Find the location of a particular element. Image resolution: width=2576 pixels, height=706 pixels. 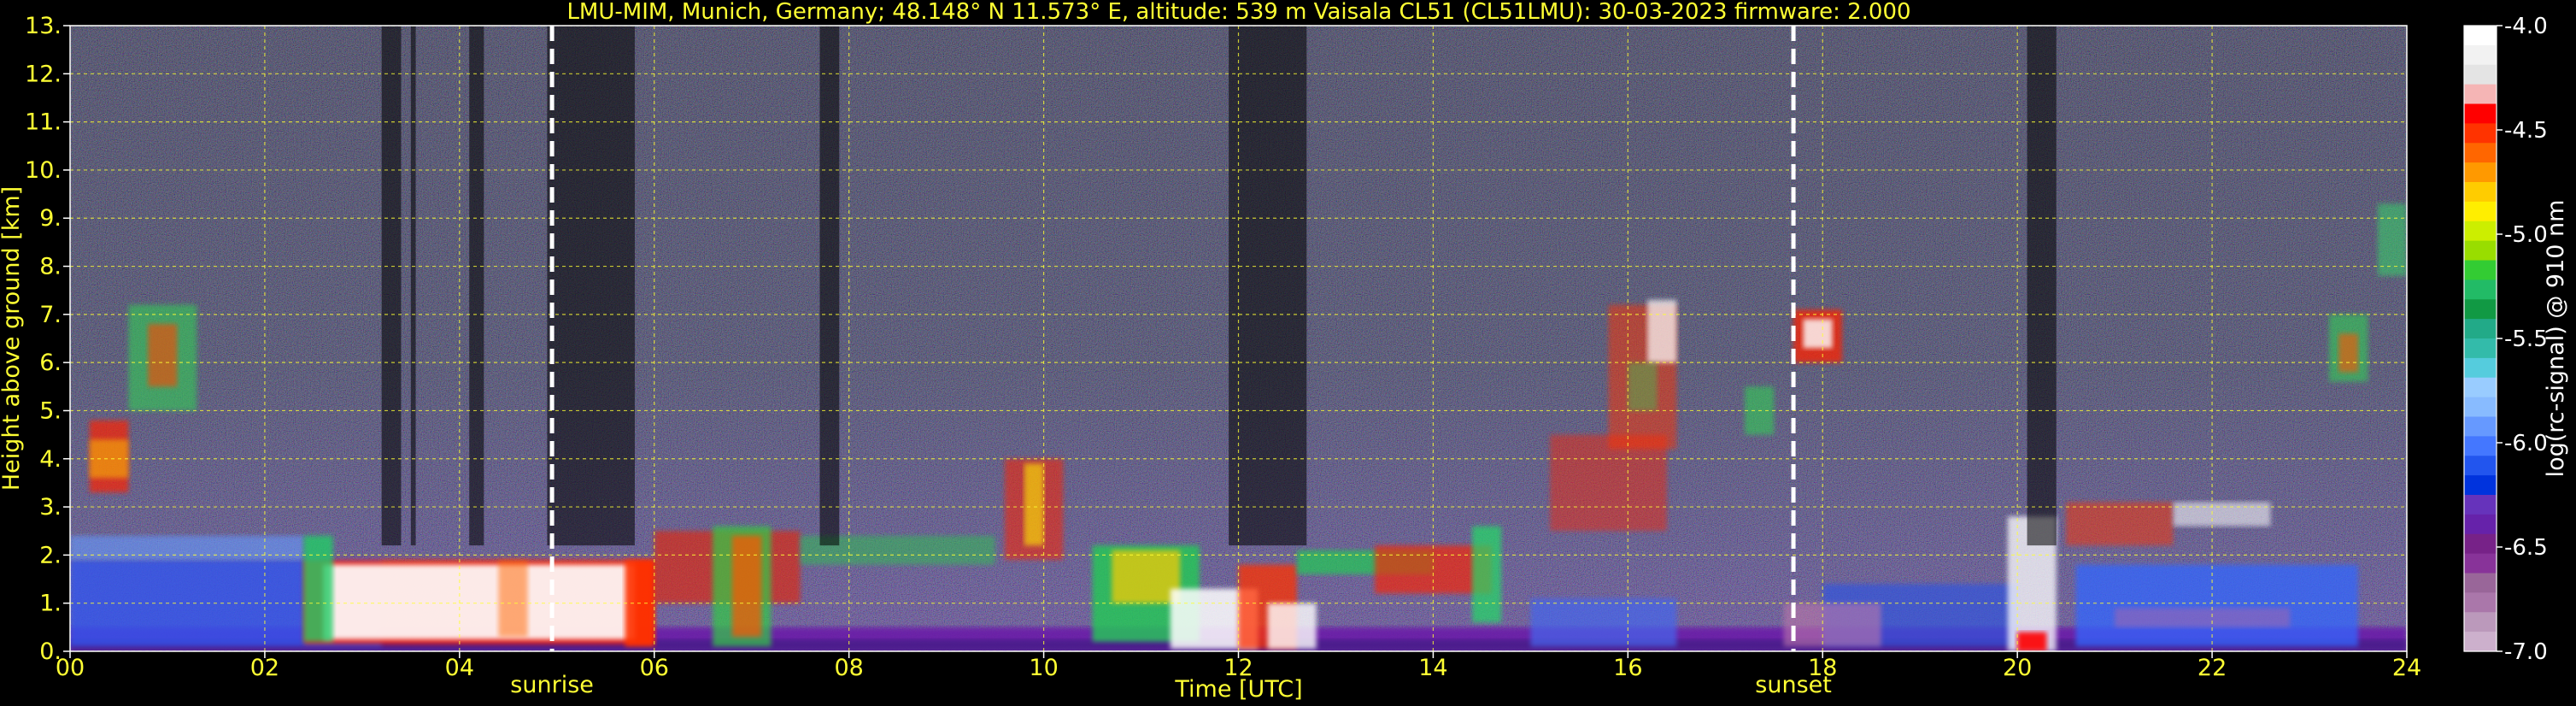

x-tick-label: 08 is located at coordinates (848, 668).